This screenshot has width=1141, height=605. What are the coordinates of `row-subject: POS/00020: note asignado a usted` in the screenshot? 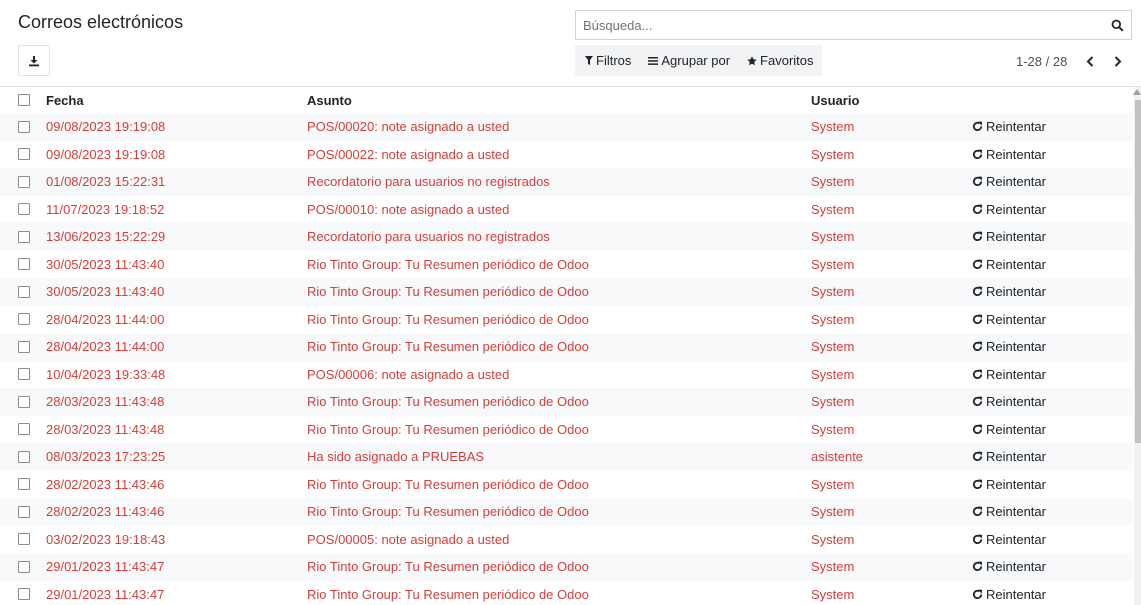 It's located at (408, 127).